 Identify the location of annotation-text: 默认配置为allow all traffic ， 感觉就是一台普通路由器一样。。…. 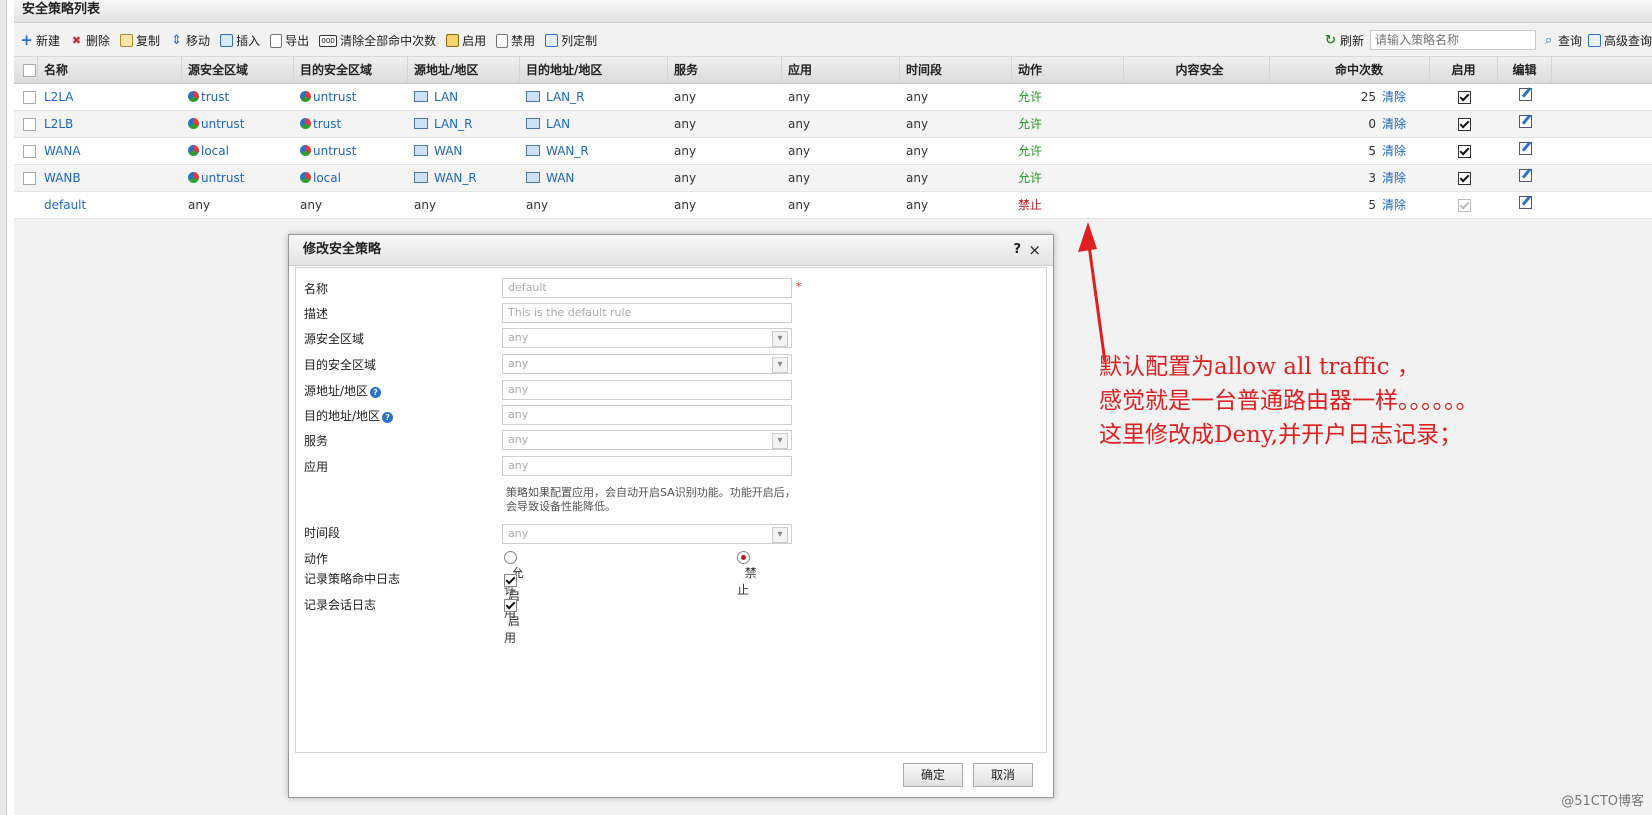
(1289, 401).